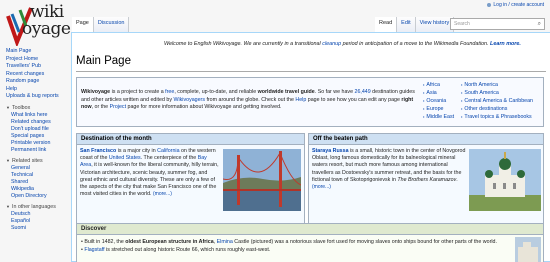  Describe the element at coordinates (168, 151) in the screenshot. I see `california-link: California` at that location.